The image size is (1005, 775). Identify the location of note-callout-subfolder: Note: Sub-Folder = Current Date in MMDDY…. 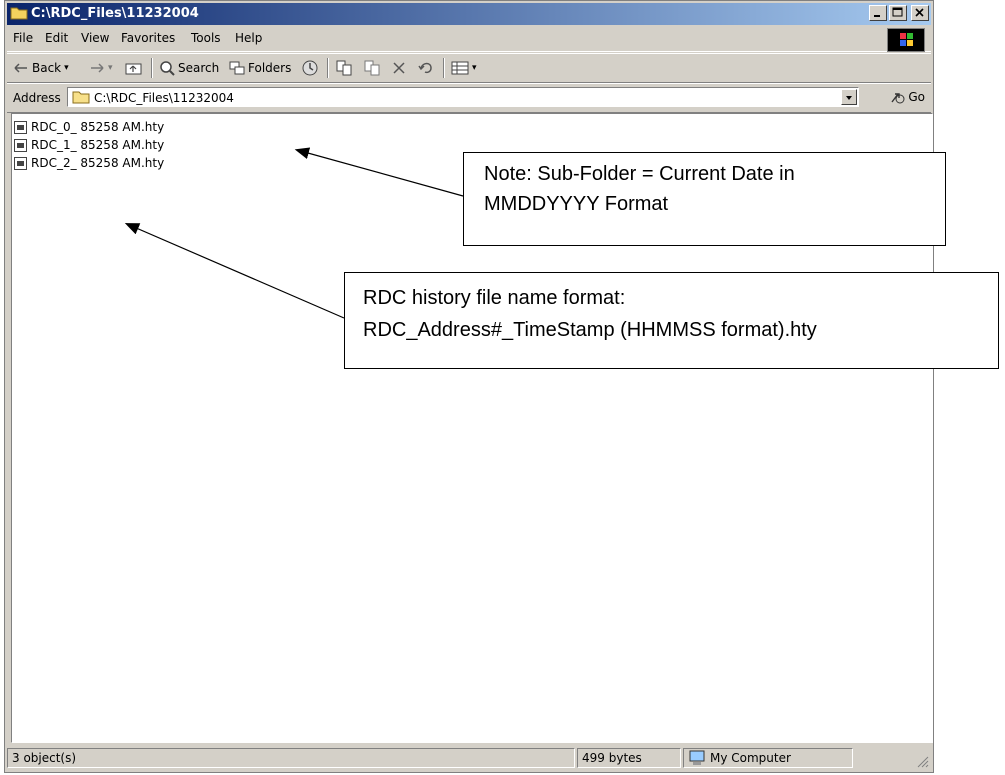
(704, 199).